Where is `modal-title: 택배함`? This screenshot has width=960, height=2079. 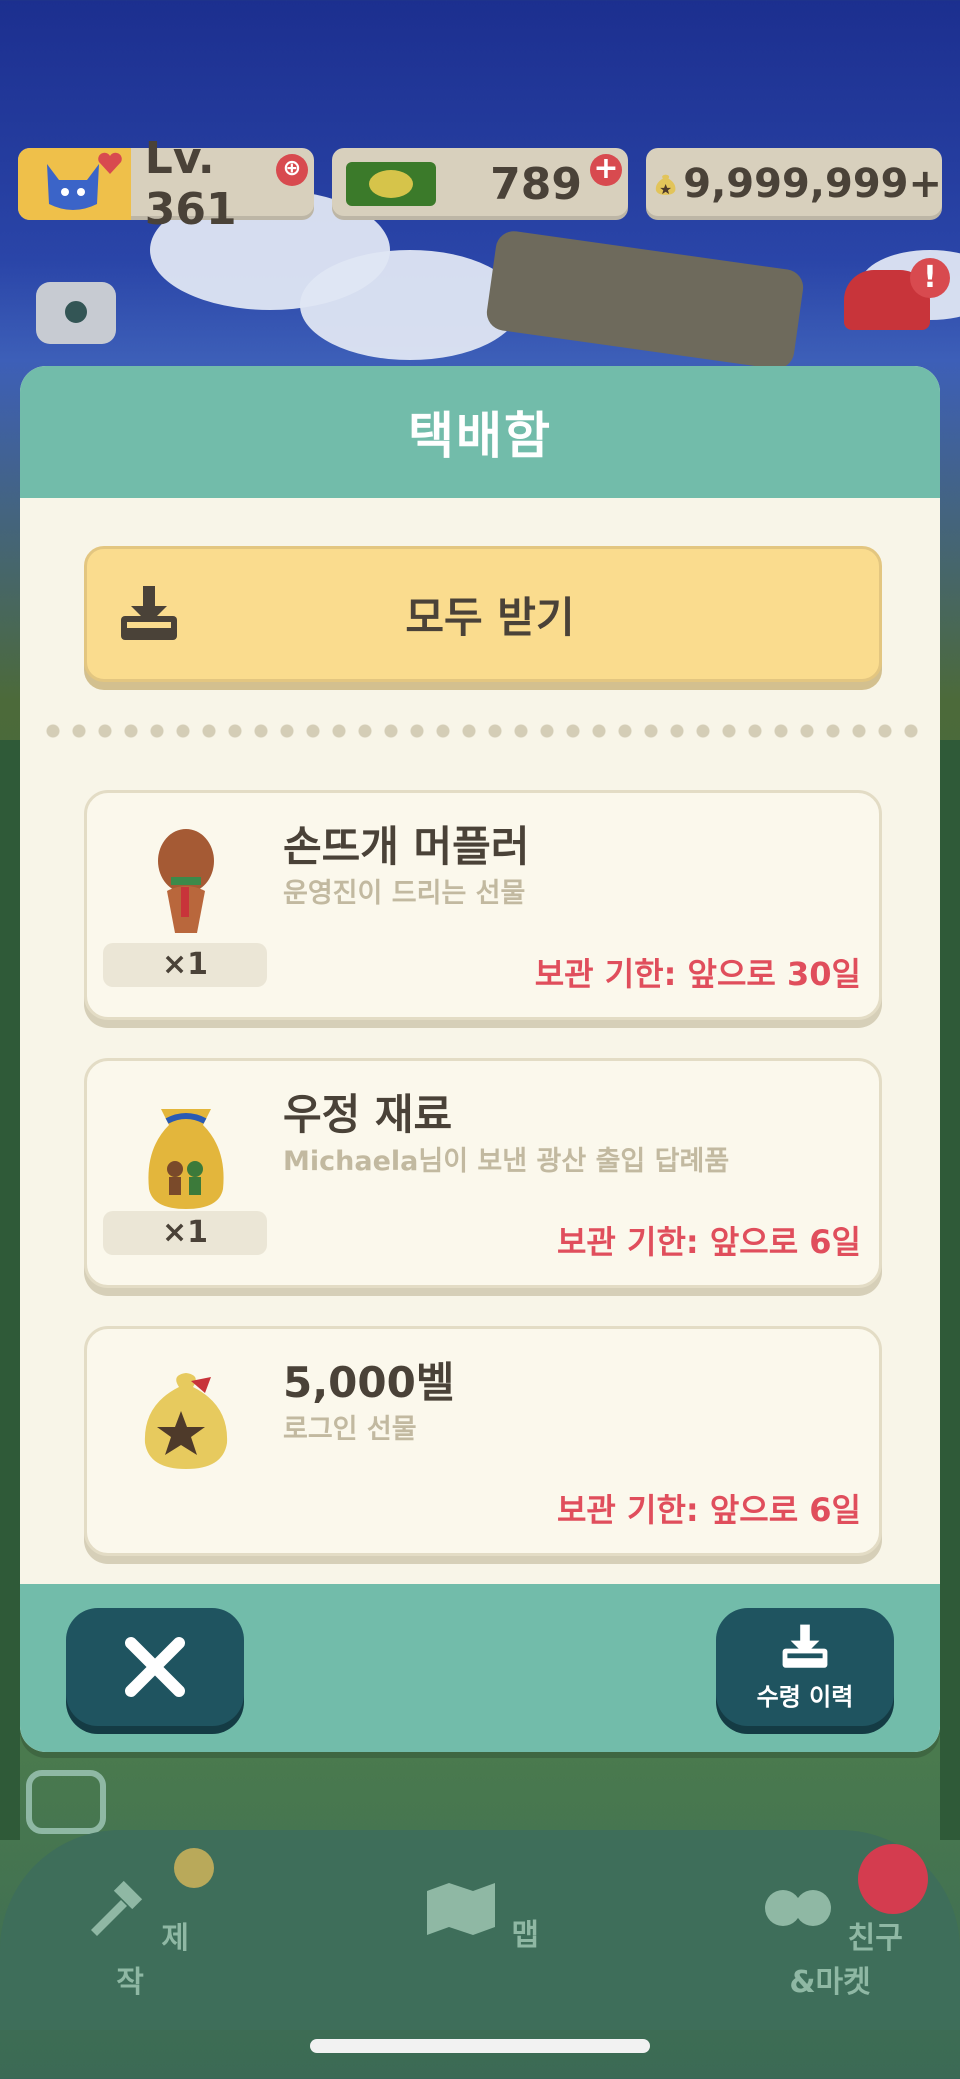 modal-title: 택배함 is located at coordinates (480, 436).